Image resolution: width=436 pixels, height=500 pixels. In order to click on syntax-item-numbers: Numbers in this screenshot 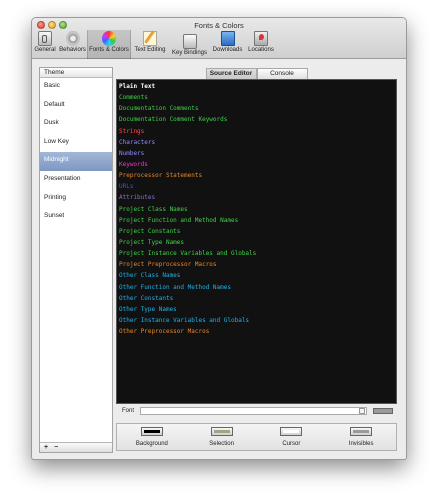, I will do `click(257, 153)`.